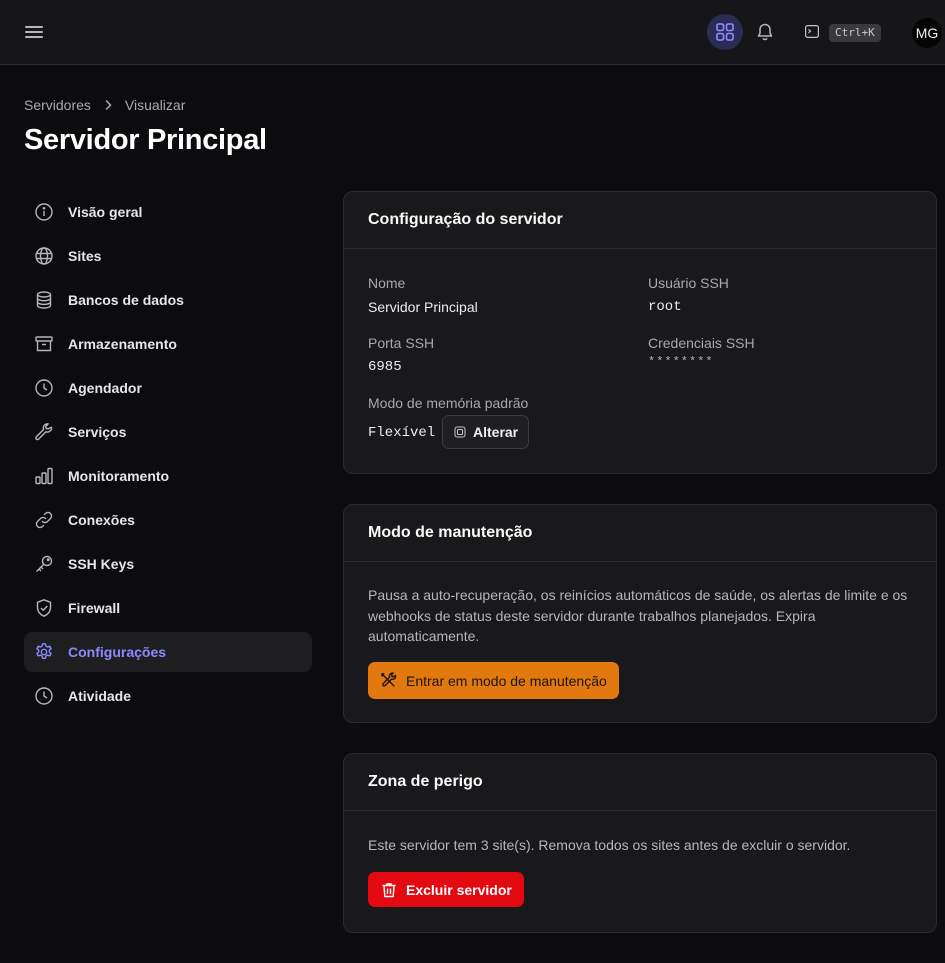 The height and width of the screenshot is (963, 945). I want to click on info-icon, so click(44, 212).